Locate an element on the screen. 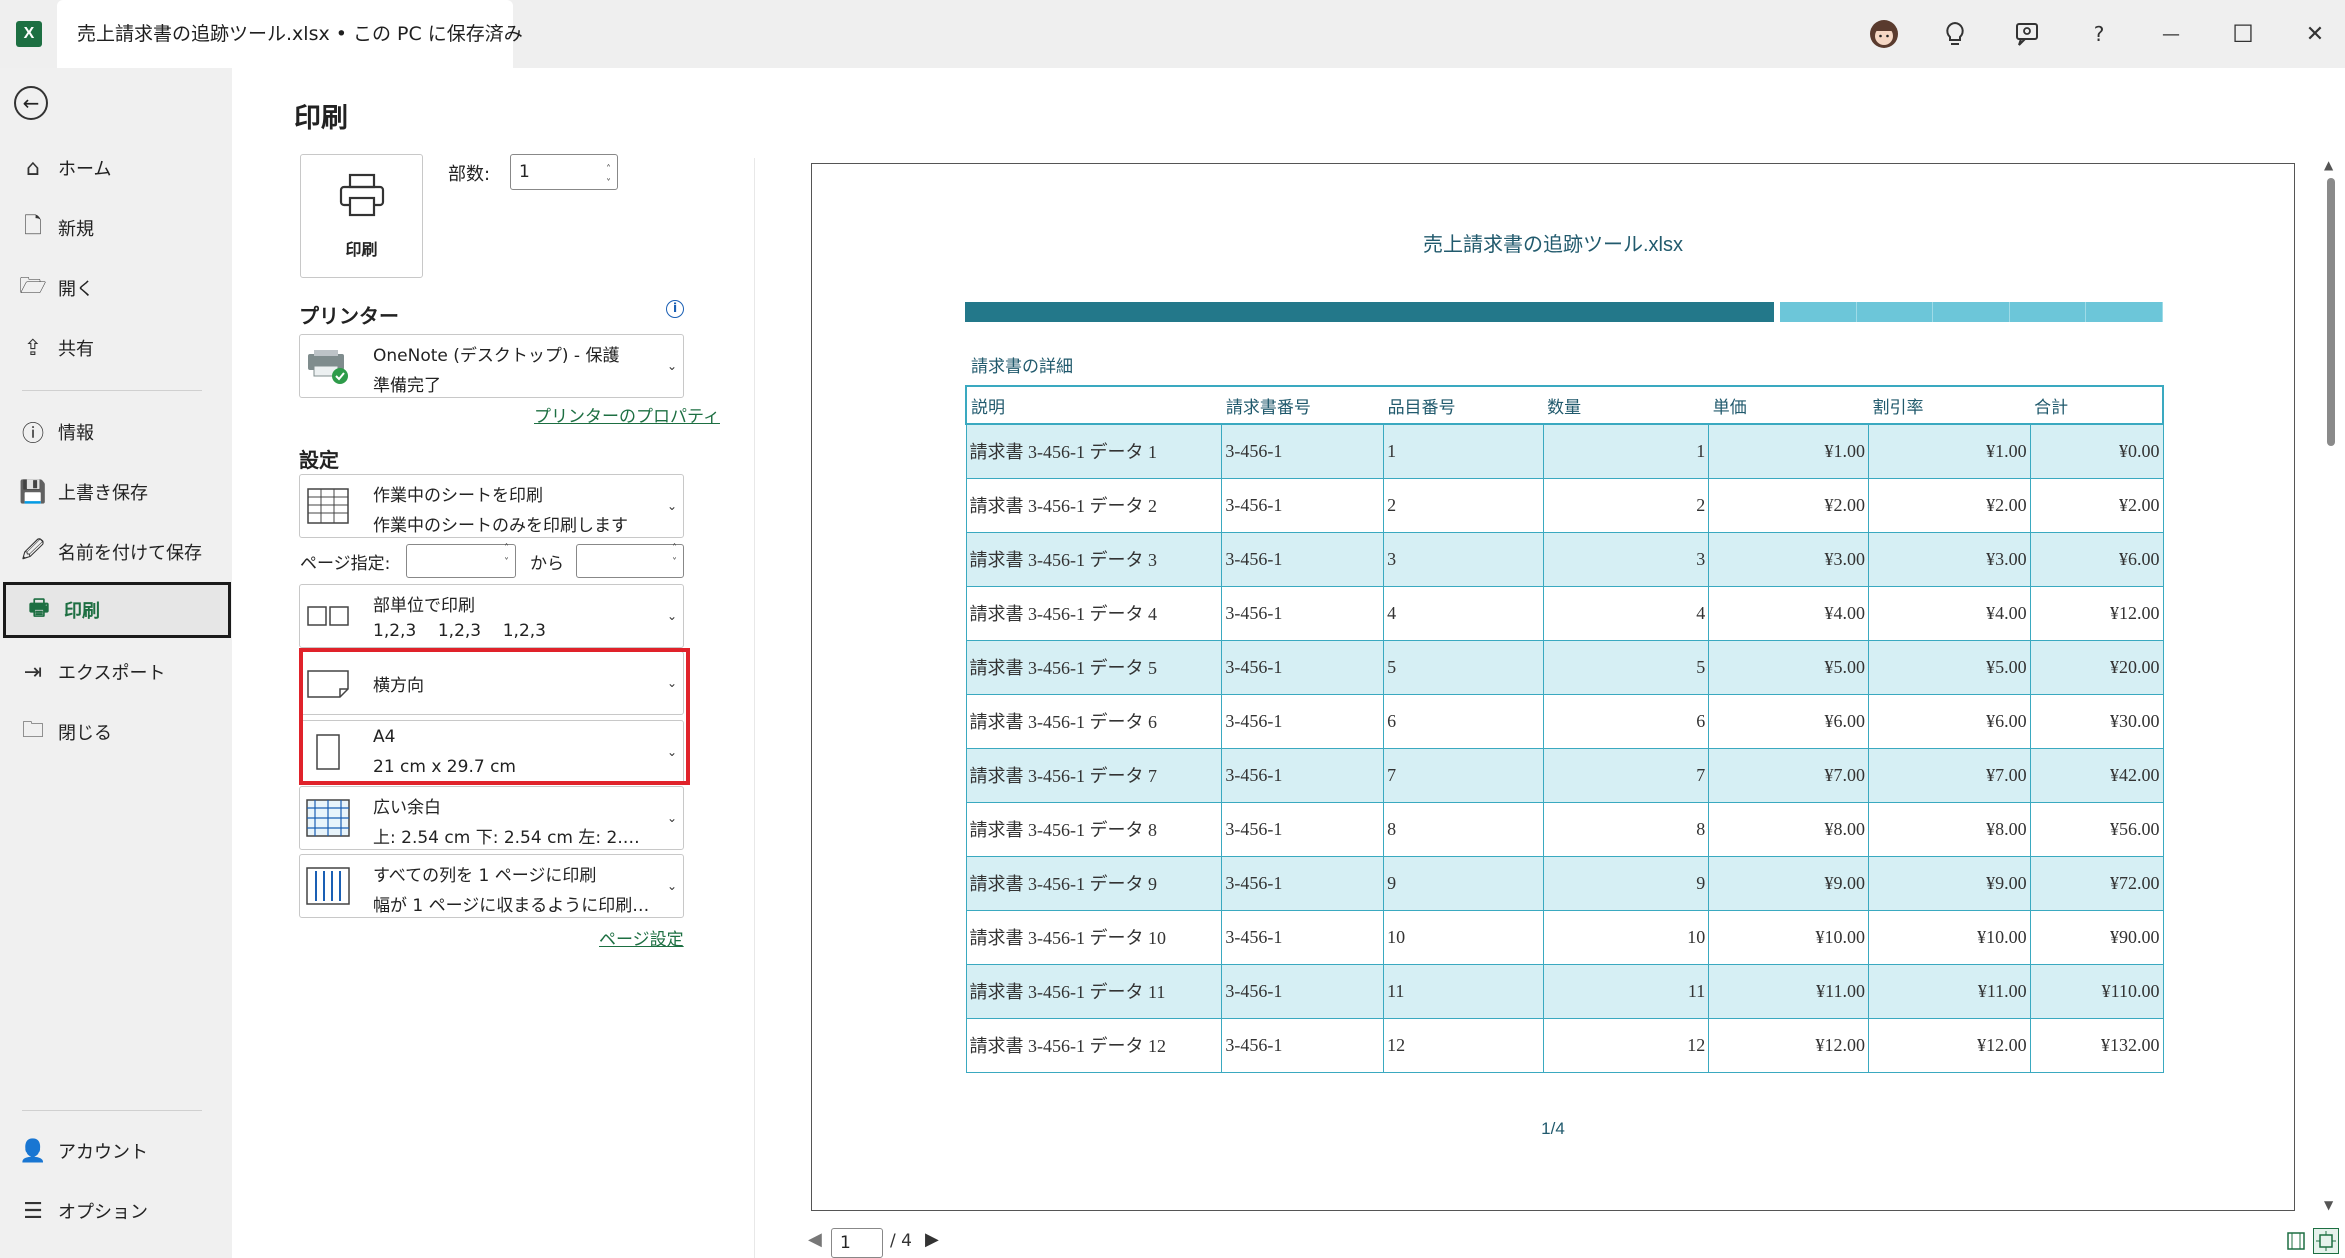 The width and height of the screenshot is (2345, 1258). column-header: 合計 is located at coordinates (2097, 405).